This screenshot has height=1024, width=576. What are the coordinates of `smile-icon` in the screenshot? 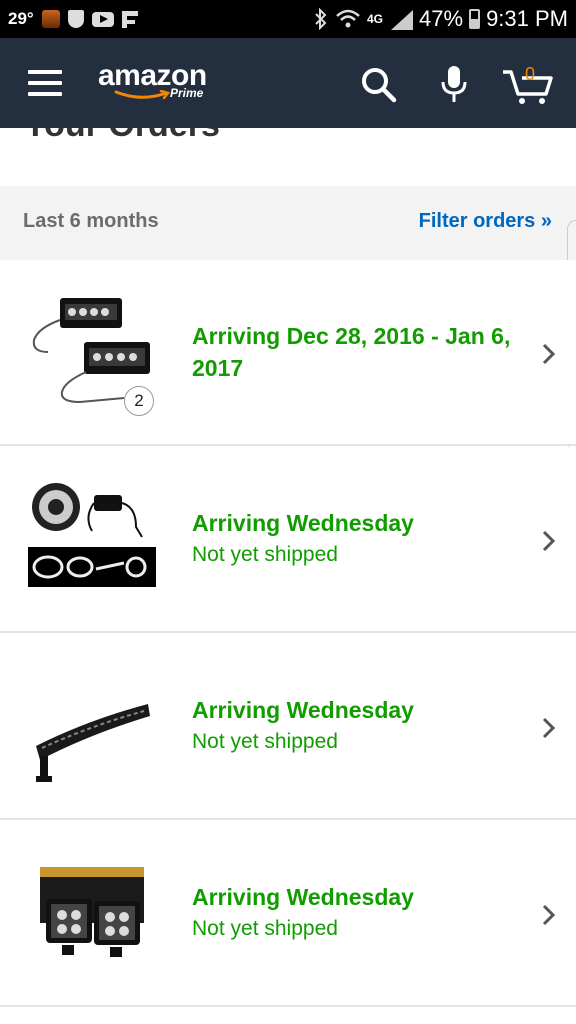 It's located at (142, 95).